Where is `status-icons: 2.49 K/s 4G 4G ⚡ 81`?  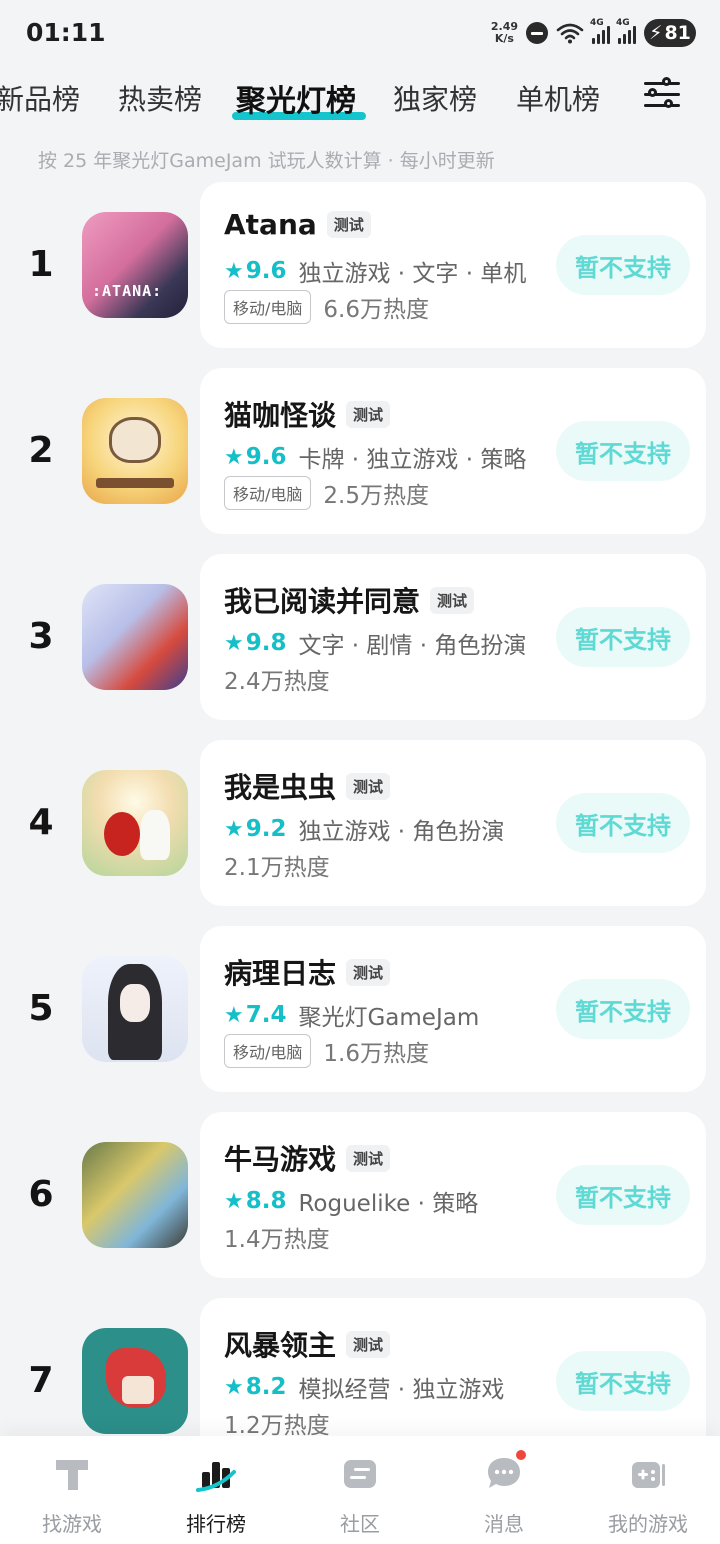
status-icons: 2.49 K/s 4G 4G ⚡ 81 is located at coordinates (593, 33).